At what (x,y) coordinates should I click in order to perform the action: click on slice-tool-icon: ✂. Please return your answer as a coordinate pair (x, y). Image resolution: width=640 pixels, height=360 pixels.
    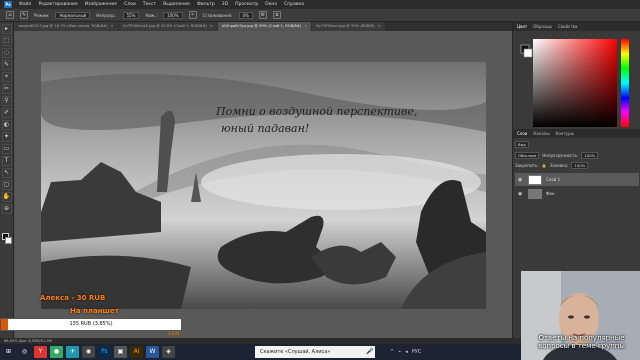
    Looking at the image, I should click on (6, 89).